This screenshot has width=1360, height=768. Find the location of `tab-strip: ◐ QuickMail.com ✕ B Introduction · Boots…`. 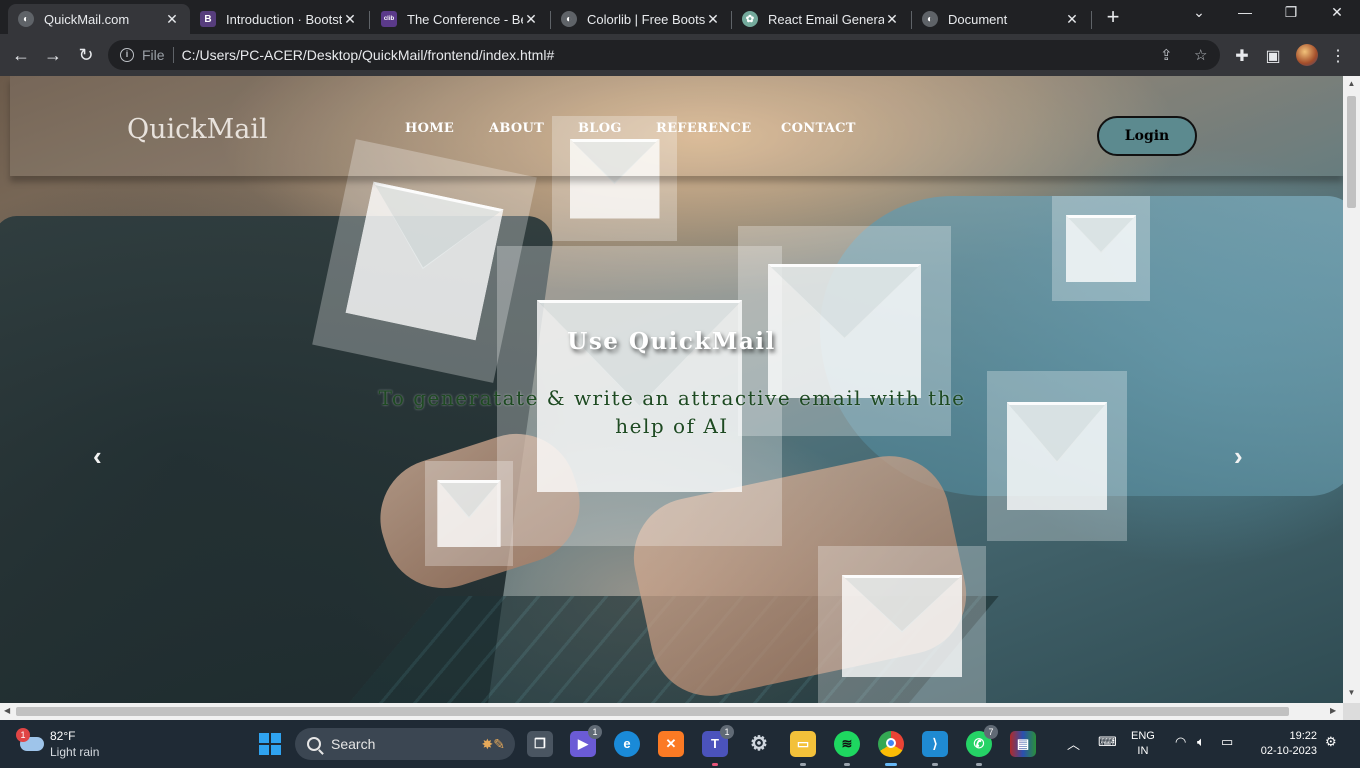

tab-strip: ◐ QuickMail.com ✕ B Introduction · Boots… is located at coordinates (680, 17).